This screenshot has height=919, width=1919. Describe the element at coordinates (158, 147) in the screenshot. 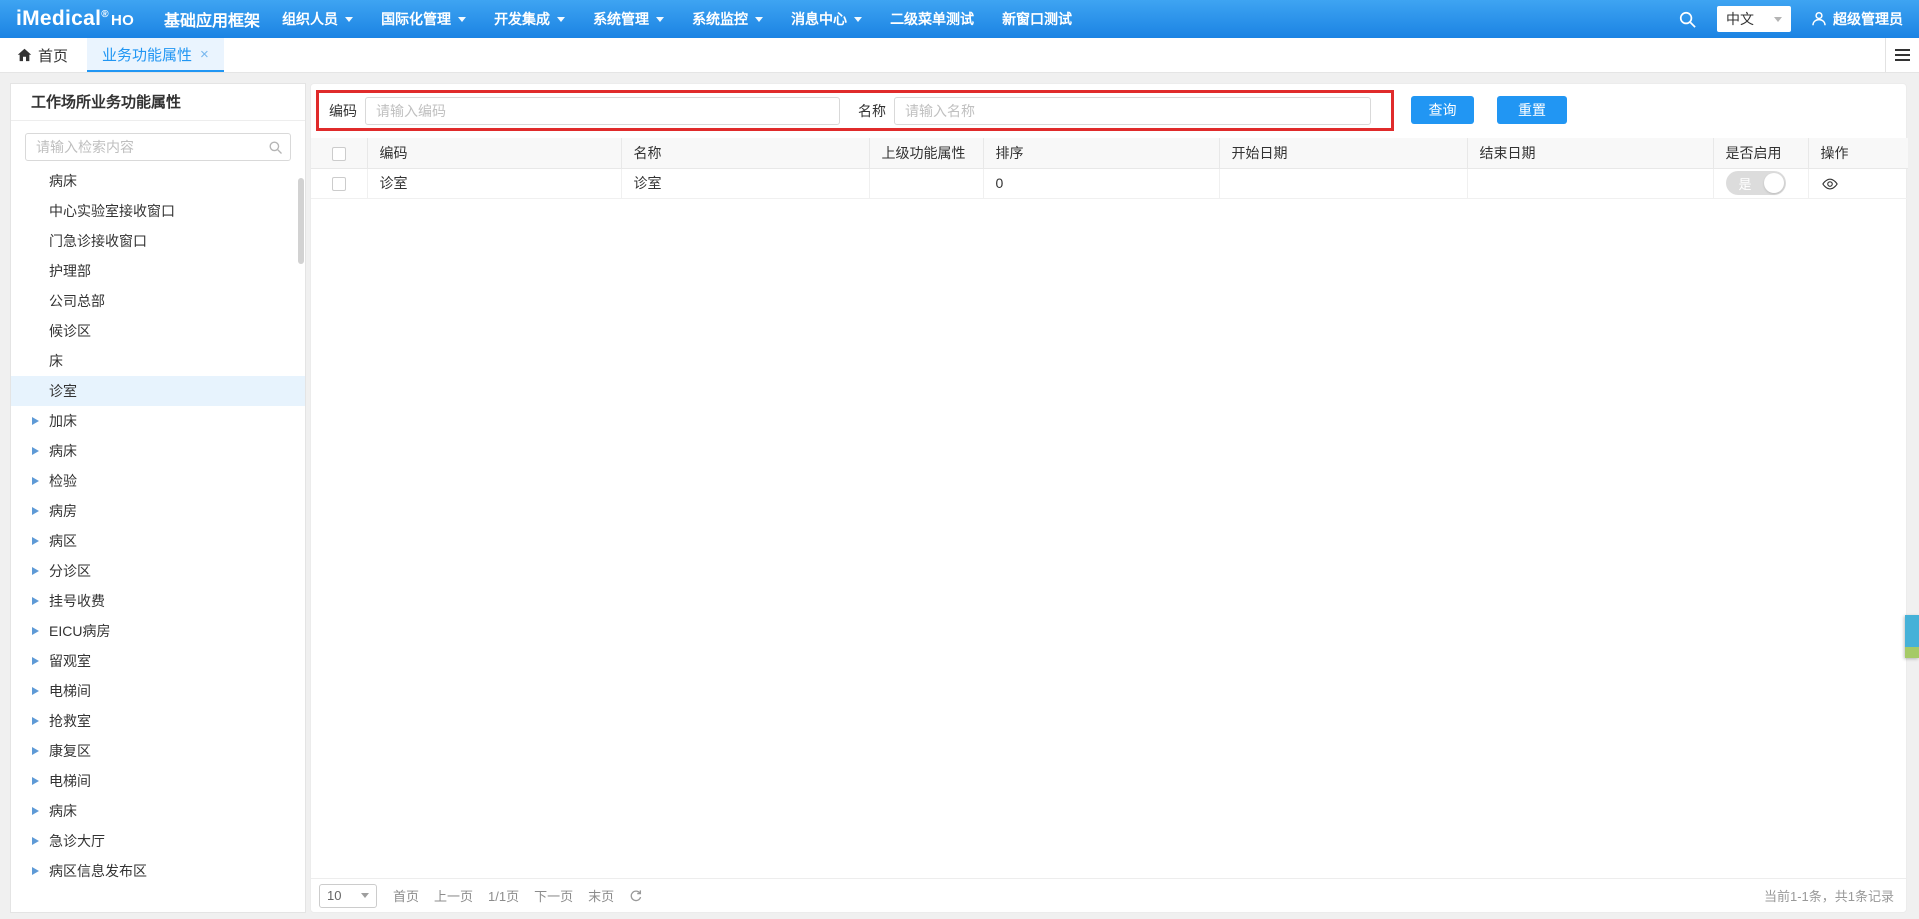

I see `sidebar-search-input` at that location.